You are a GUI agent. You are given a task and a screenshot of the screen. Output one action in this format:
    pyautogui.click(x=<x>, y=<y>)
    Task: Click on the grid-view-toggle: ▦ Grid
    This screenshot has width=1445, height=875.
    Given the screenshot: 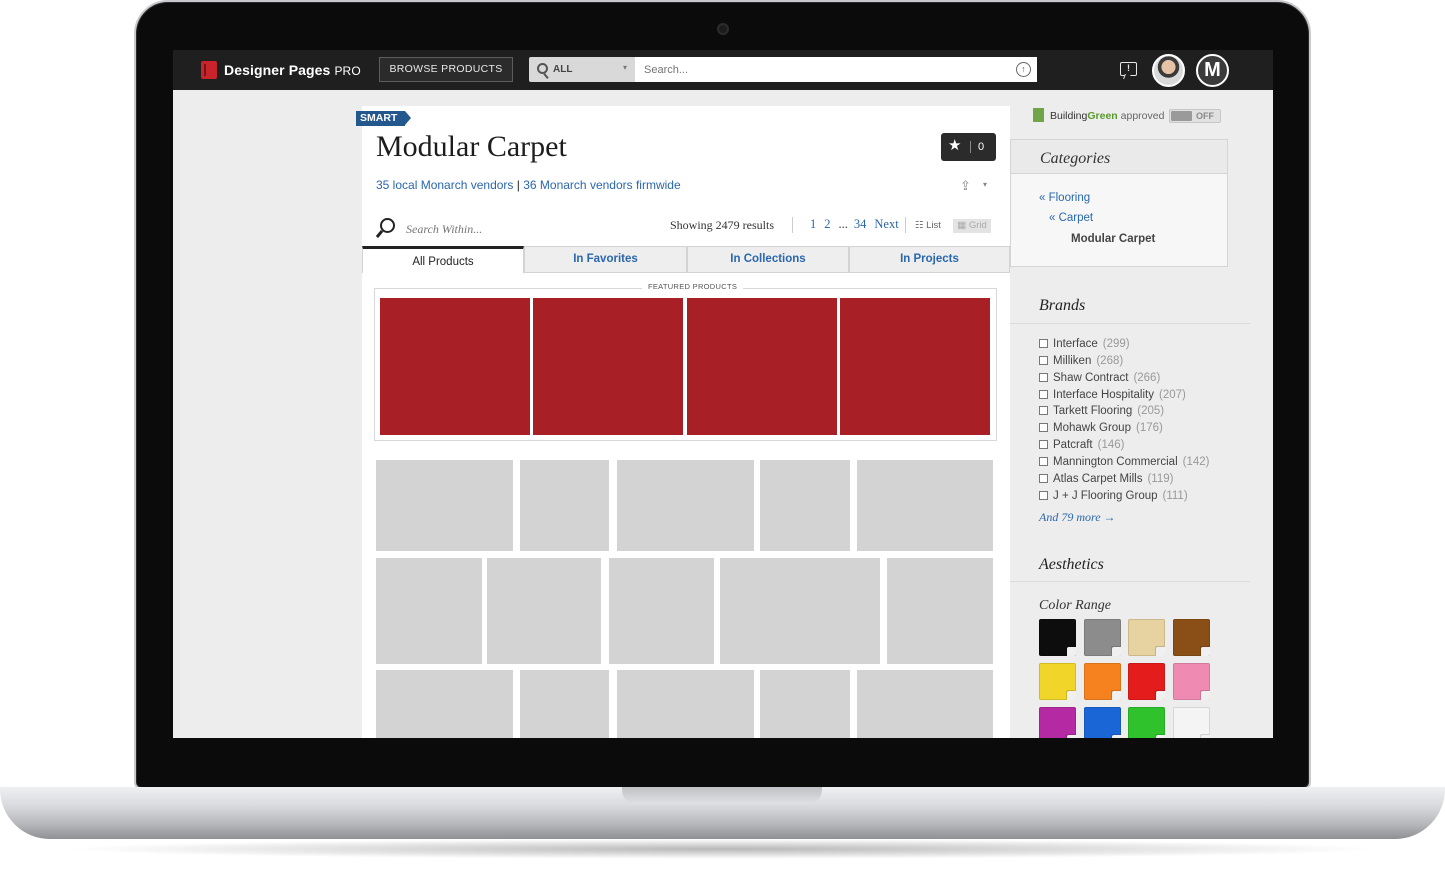 What is the action you would take?
    pyautogui.click(x=972, y=226)
    